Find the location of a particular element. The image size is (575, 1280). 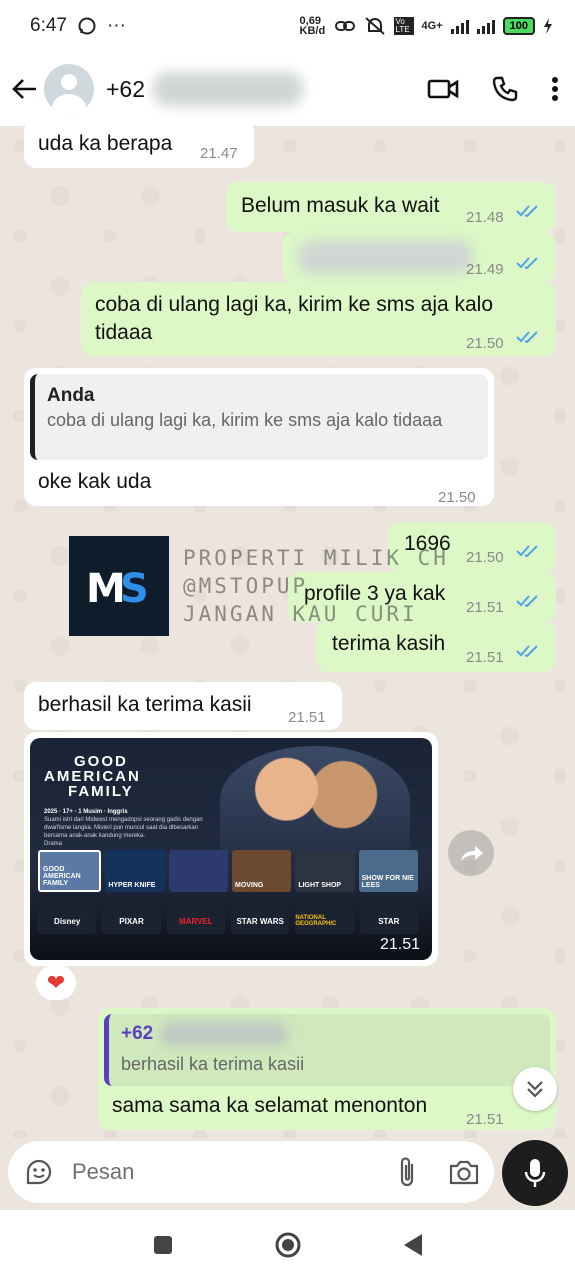

phone-icon is located at coordinates (505, 89).